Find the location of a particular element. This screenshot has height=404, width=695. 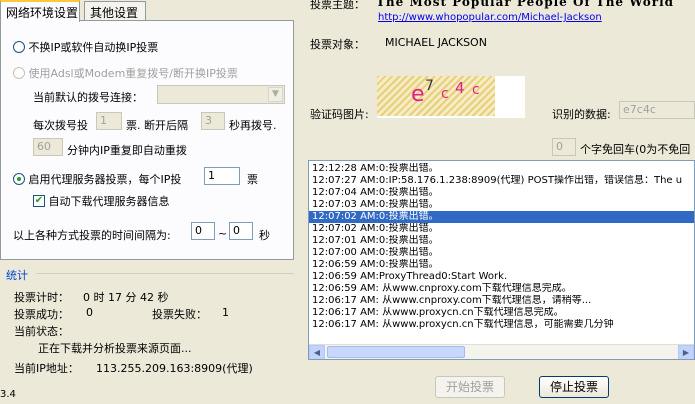

log-line-selected: 12:07:02 AM:0:投票出错。 is located at coordinates (501, 217).